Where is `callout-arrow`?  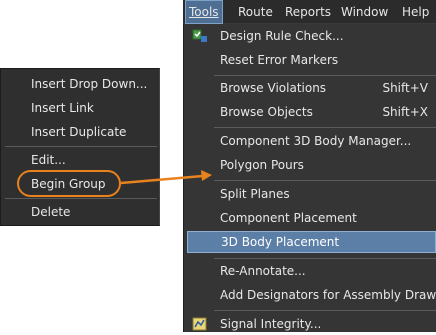 callout-arrow is located at coordinates (166, 177).